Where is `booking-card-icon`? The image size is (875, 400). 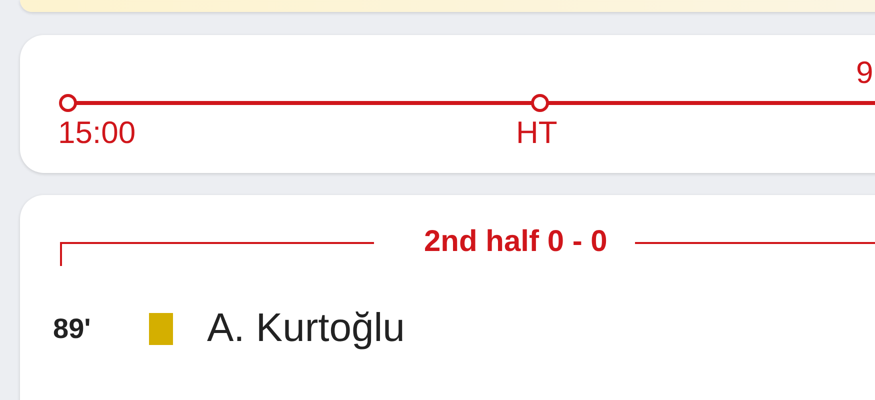
booking-card-icon is located at coordinates (161, 328).